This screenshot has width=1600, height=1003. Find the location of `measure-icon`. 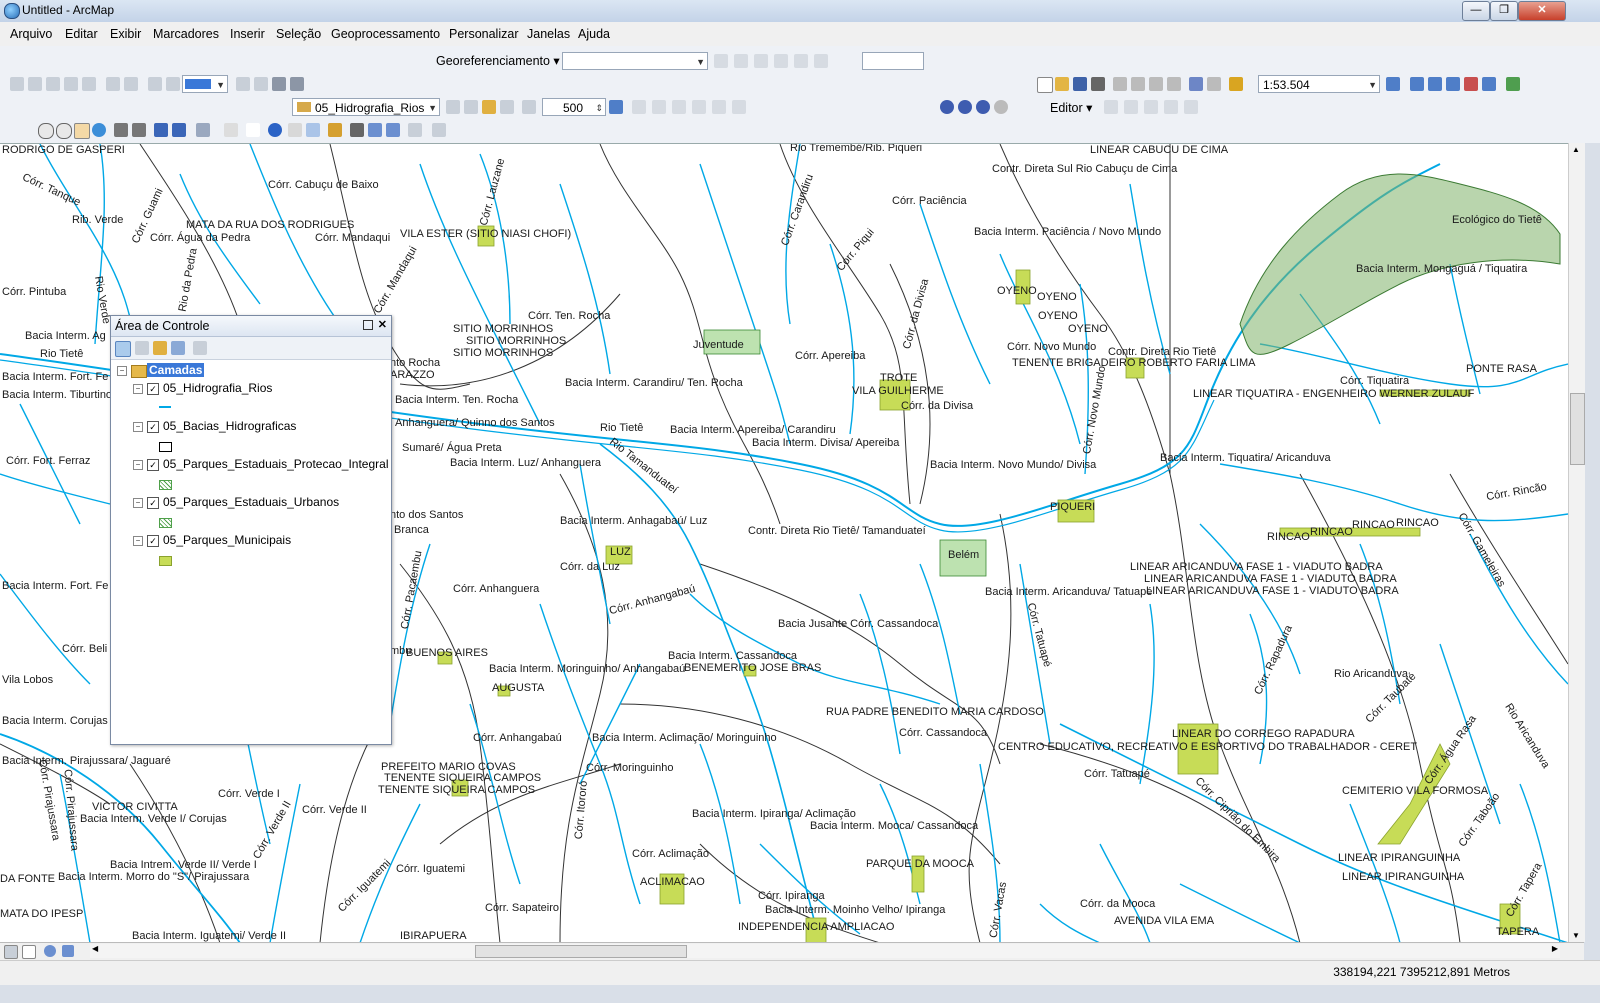

measure-icon is located at coordinates (335, 130).